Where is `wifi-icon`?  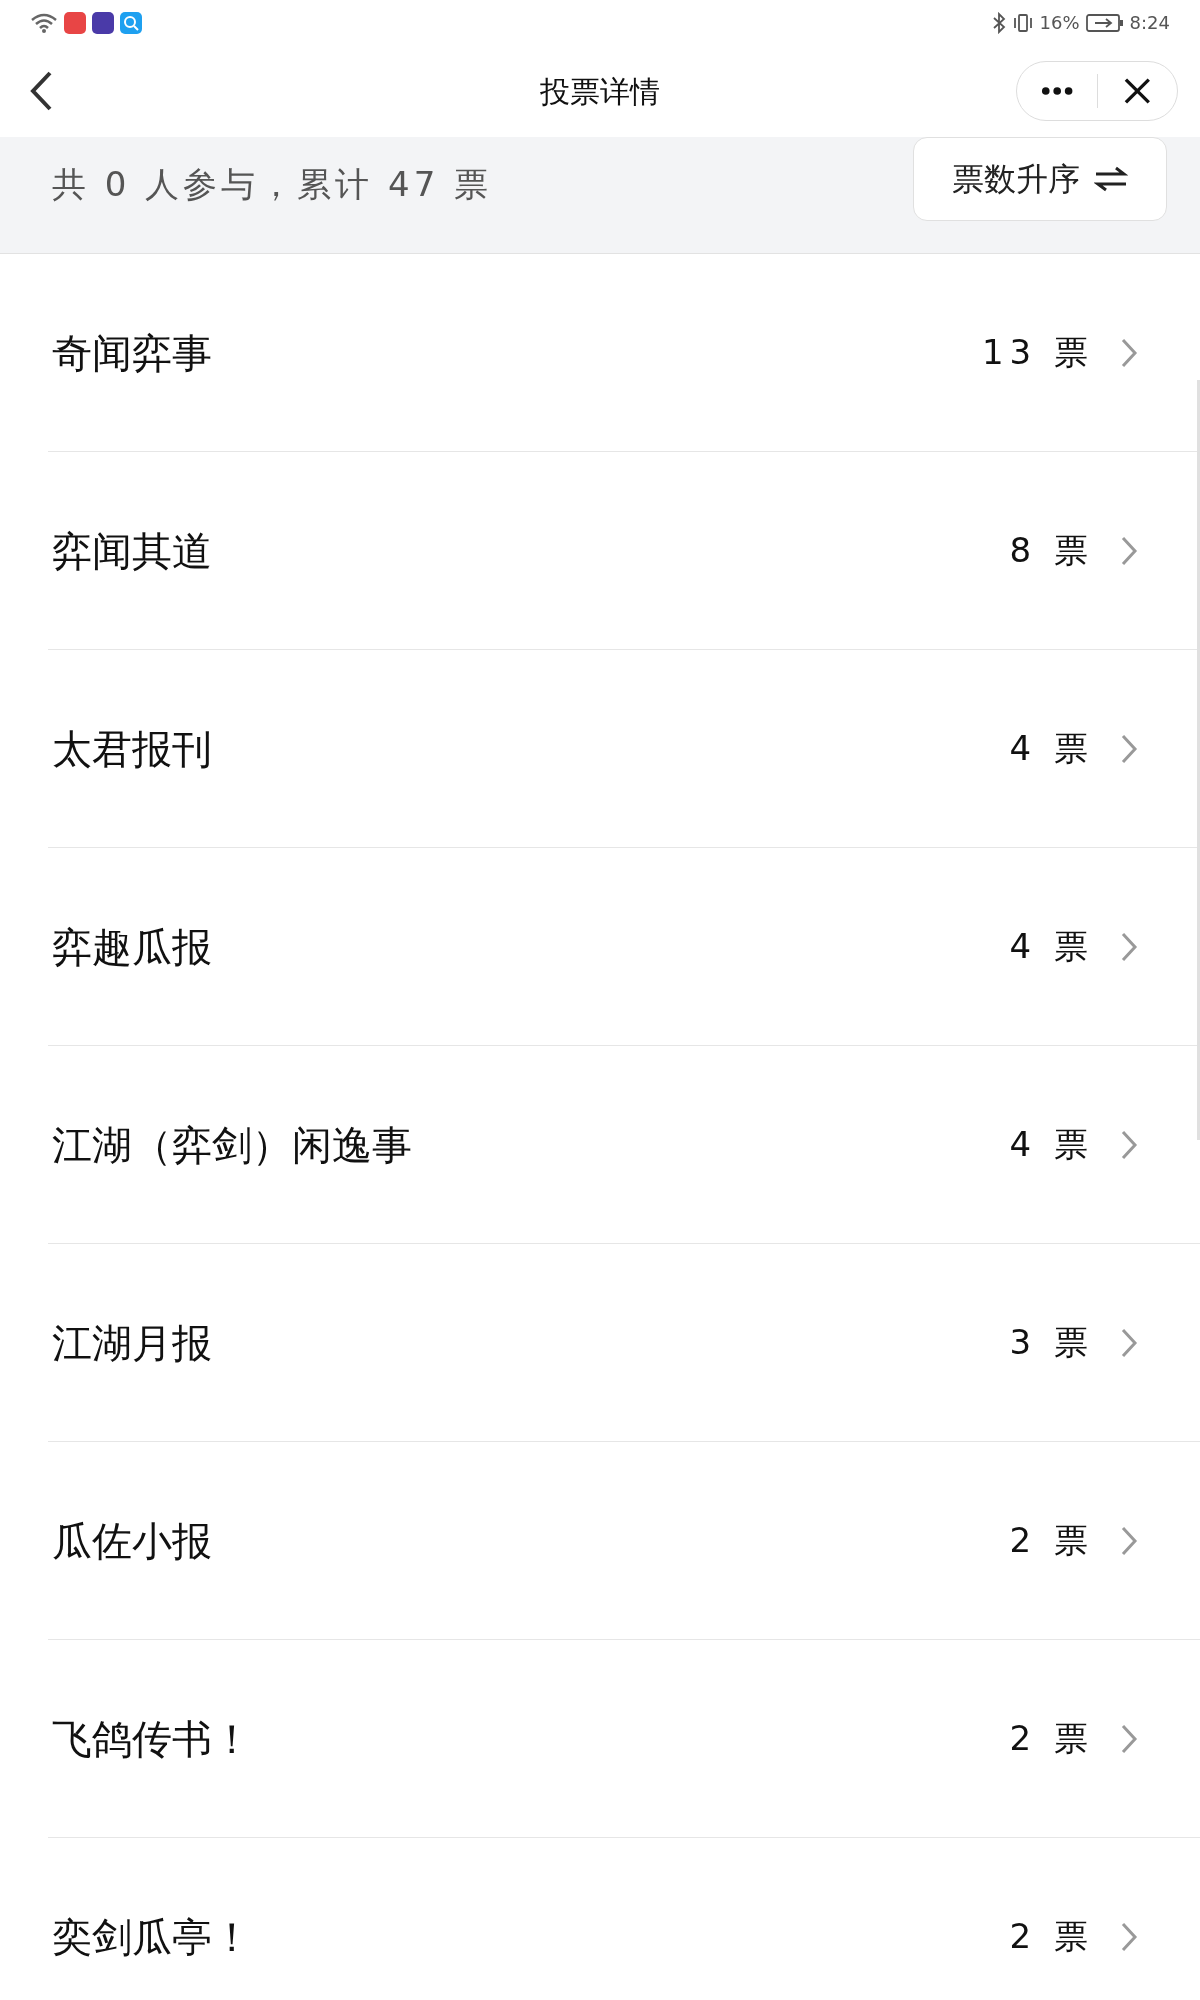 wifi-icon is located at coordinates (44, 22).